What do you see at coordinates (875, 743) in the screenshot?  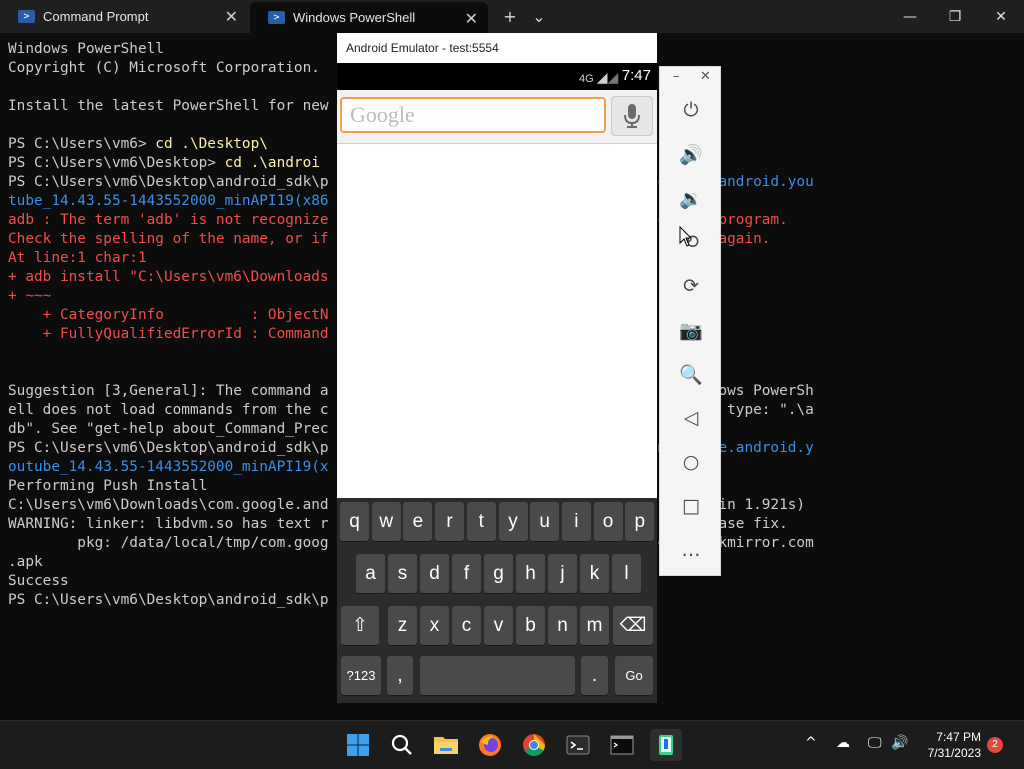 I see `display-icon: 🖵` at bounding box center [875, 743].